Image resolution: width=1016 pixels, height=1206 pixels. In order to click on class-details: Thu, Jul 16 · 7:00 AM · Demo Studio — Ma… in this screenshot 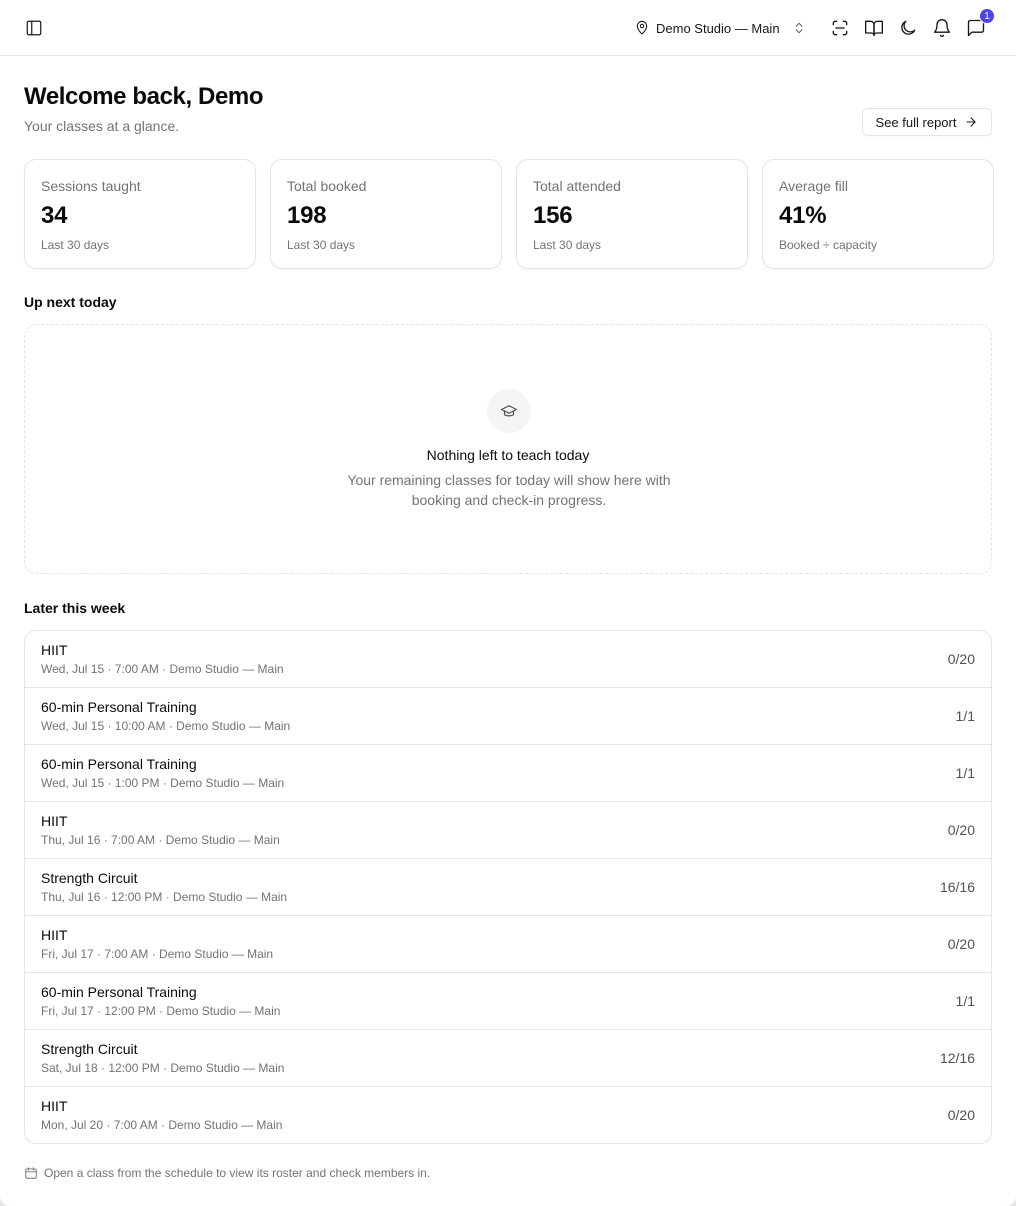, I will do `click(160, 840)`.